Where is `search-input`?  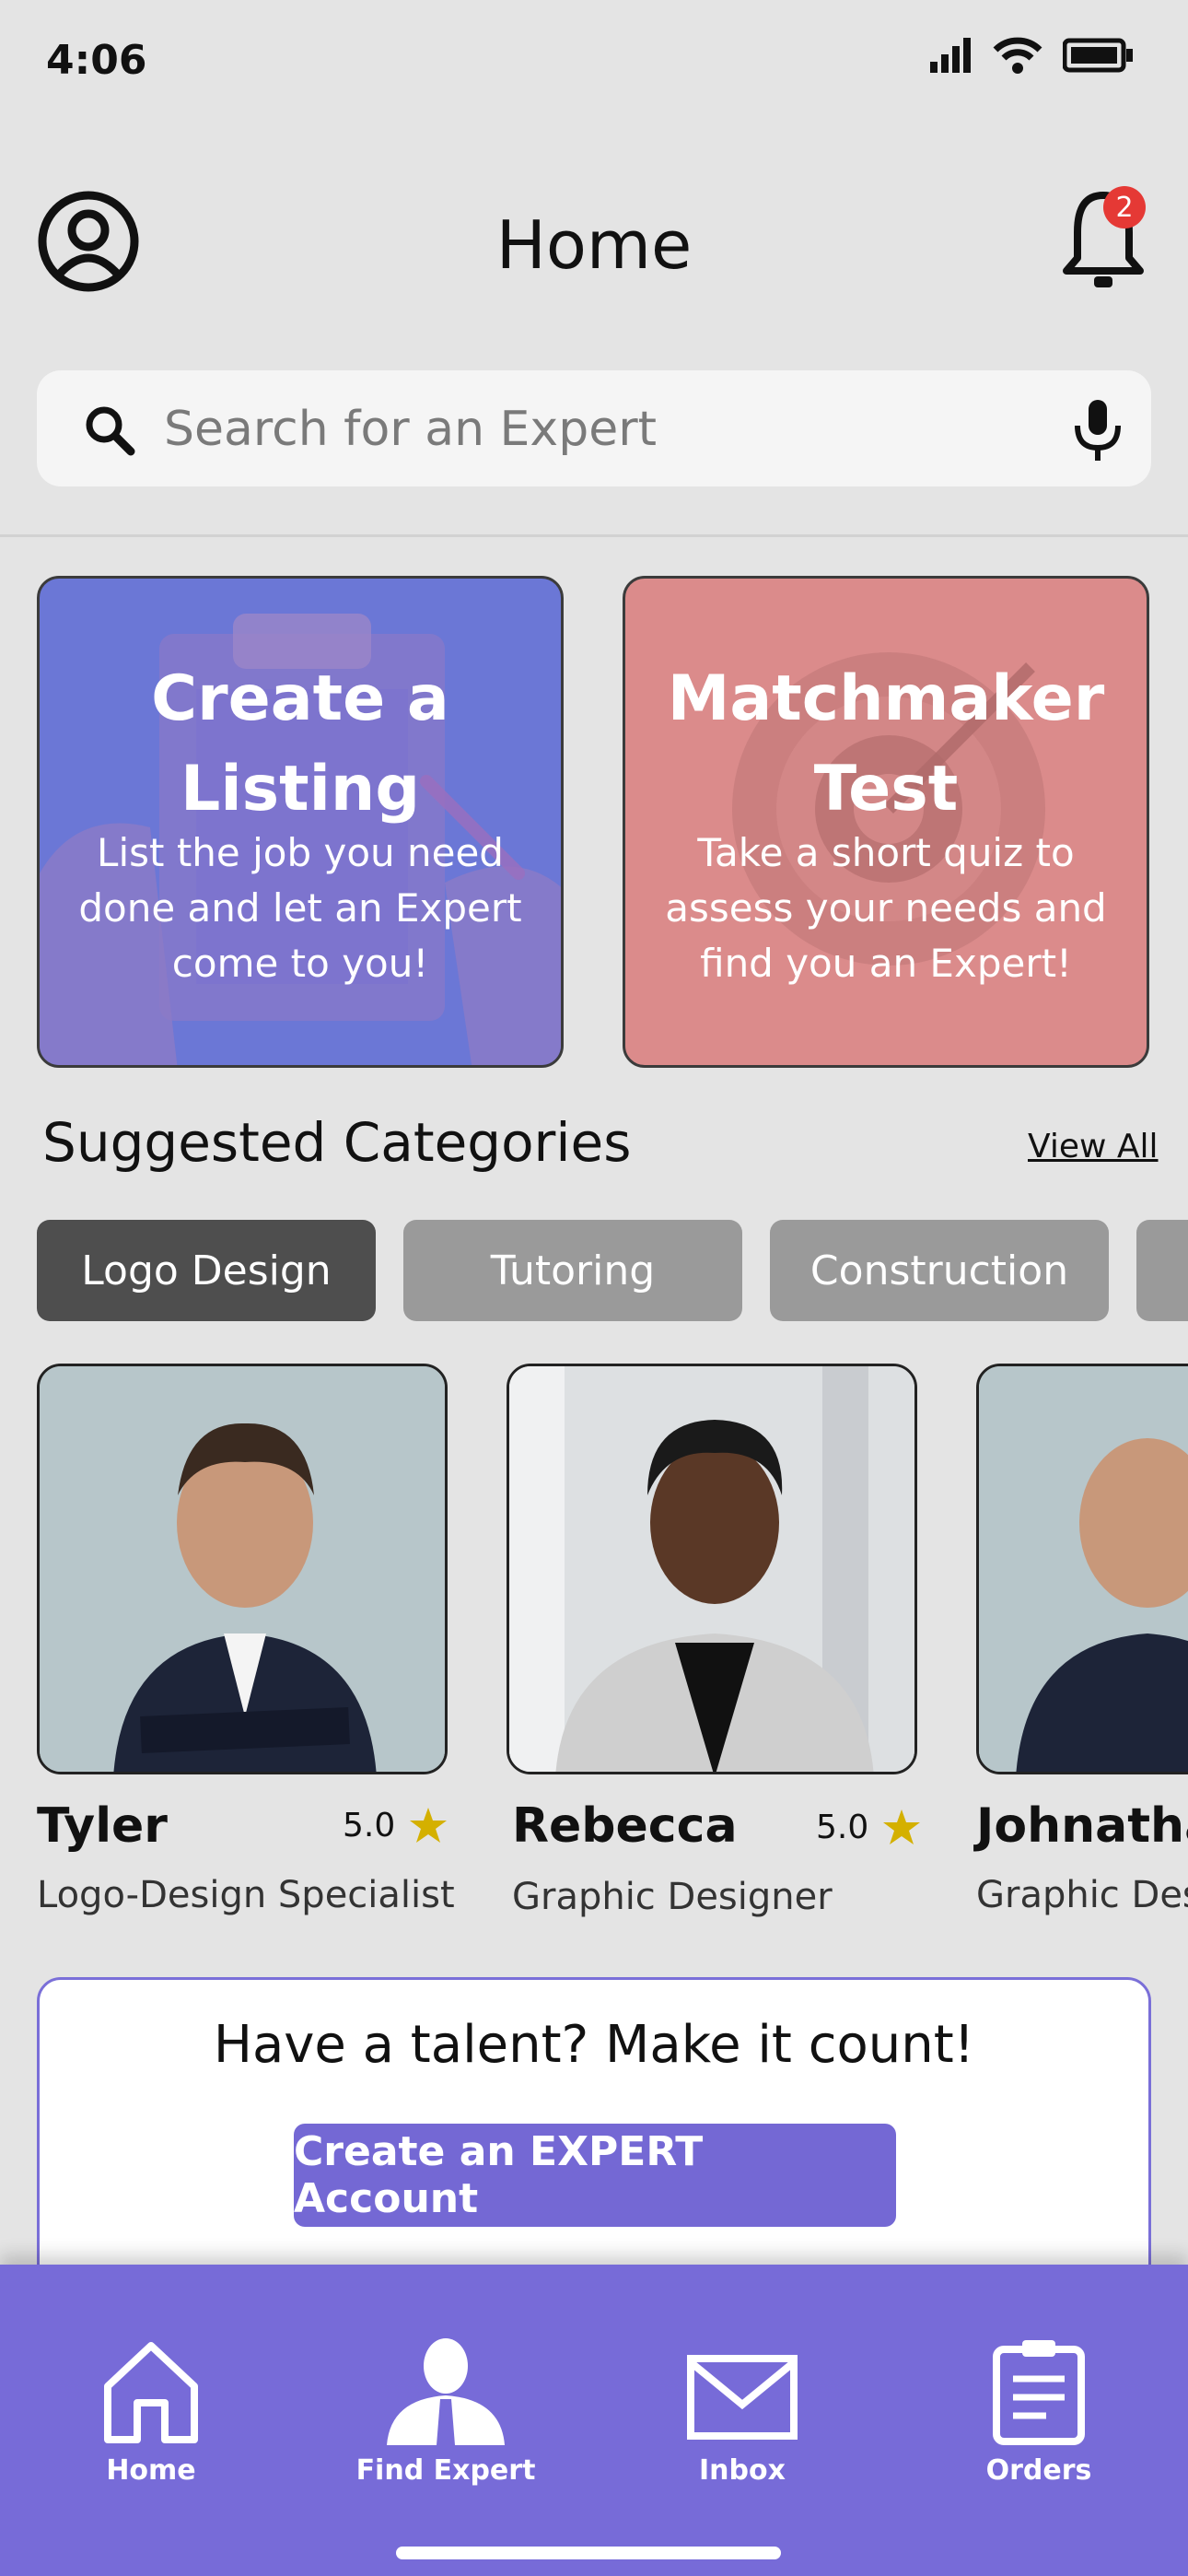 search-input is located at coordinates (578, 429).